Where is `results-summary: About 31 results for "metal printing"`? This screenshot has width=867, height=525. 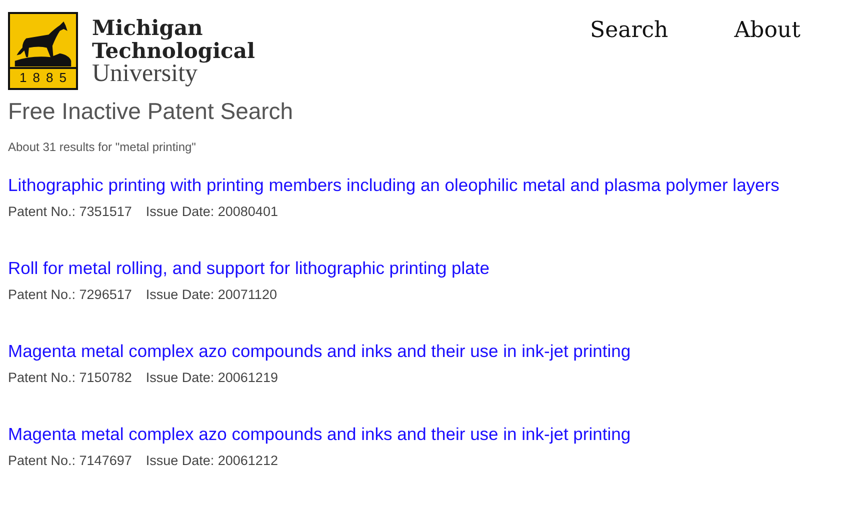 results-summary: About 31 results for "metal printing" is located at coordinates (102, 147).